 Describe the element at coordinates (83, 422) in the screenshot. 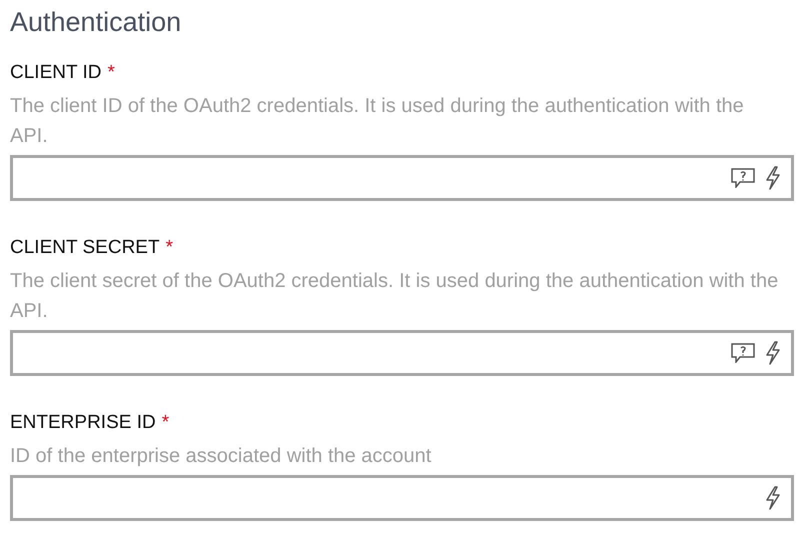

I see `field-label: ENTERPRISE ID` at that location.